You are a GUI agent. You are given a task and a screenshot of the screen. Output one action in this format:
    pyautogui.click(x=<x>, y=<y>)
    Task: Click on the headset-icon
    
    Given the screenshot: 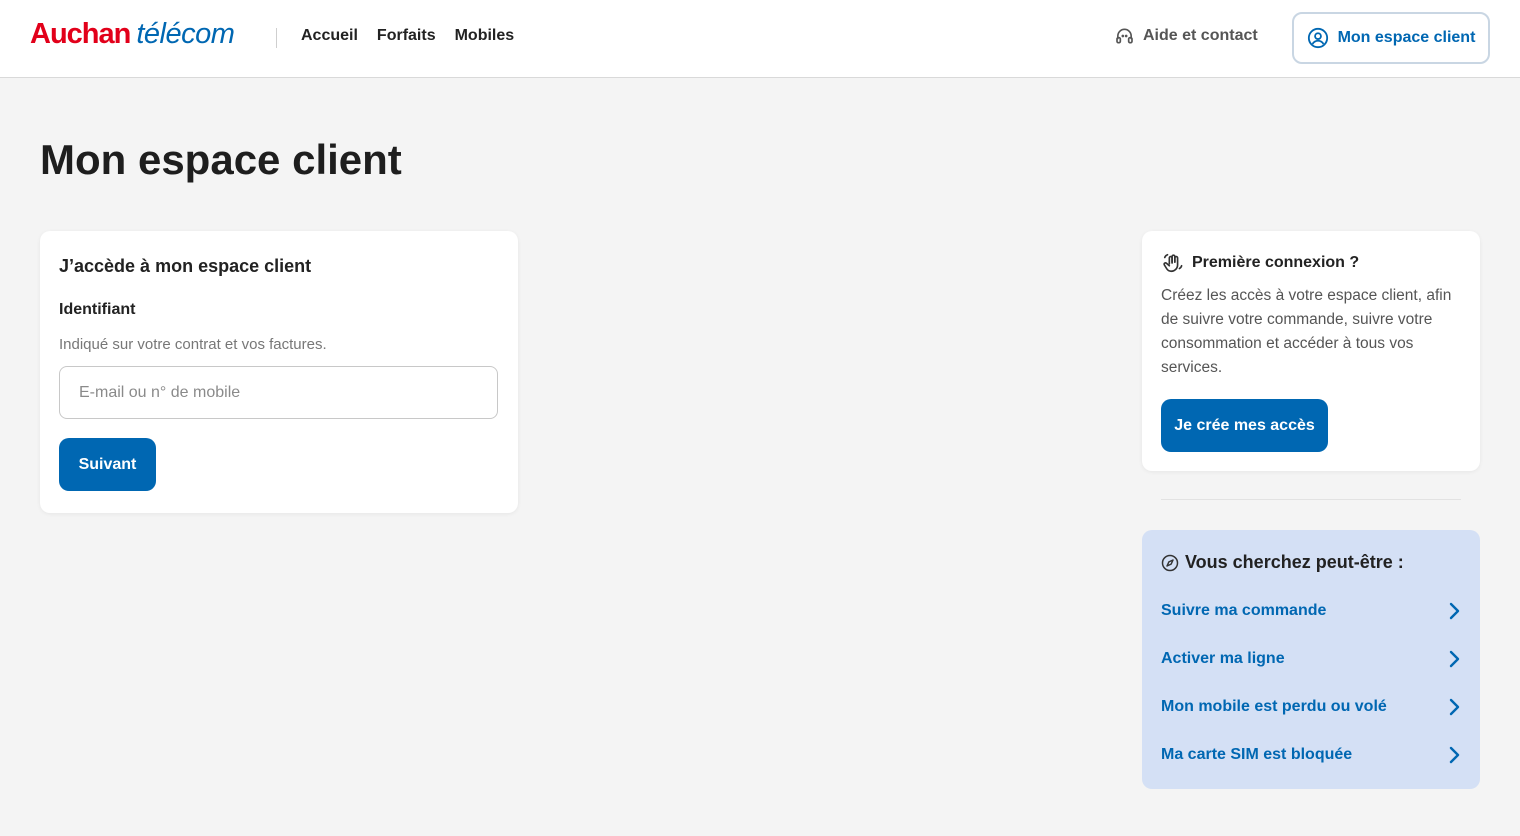 What is the action you would take?
    pyautogui.click(x=1124, y=36)
    